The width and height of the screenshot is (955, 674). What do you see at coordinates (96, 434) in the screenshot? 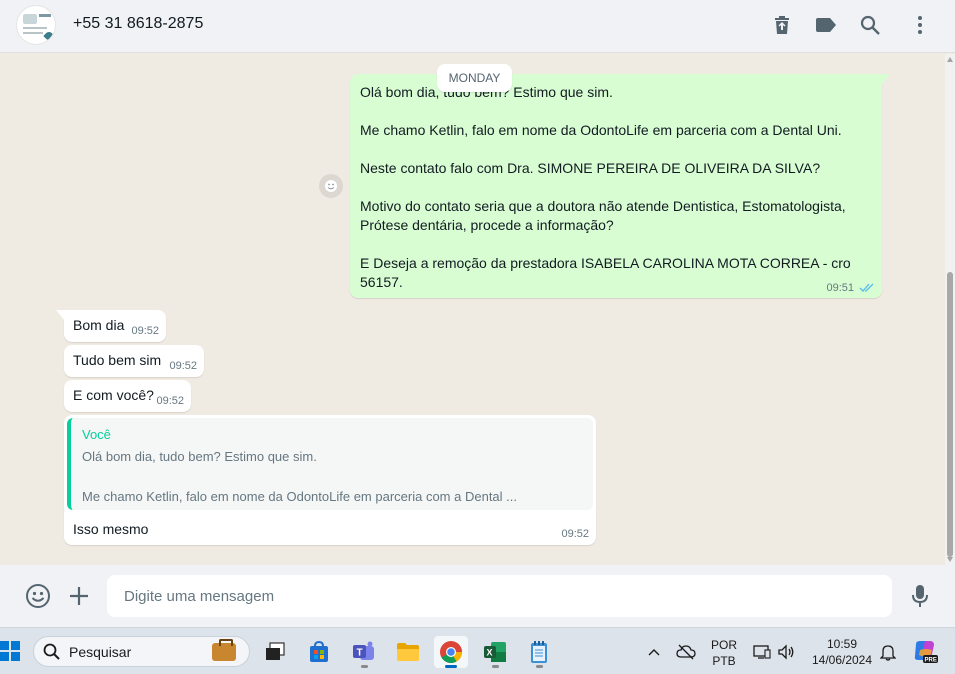
I see `quote-author: Você` at bounding box center [96, 434].